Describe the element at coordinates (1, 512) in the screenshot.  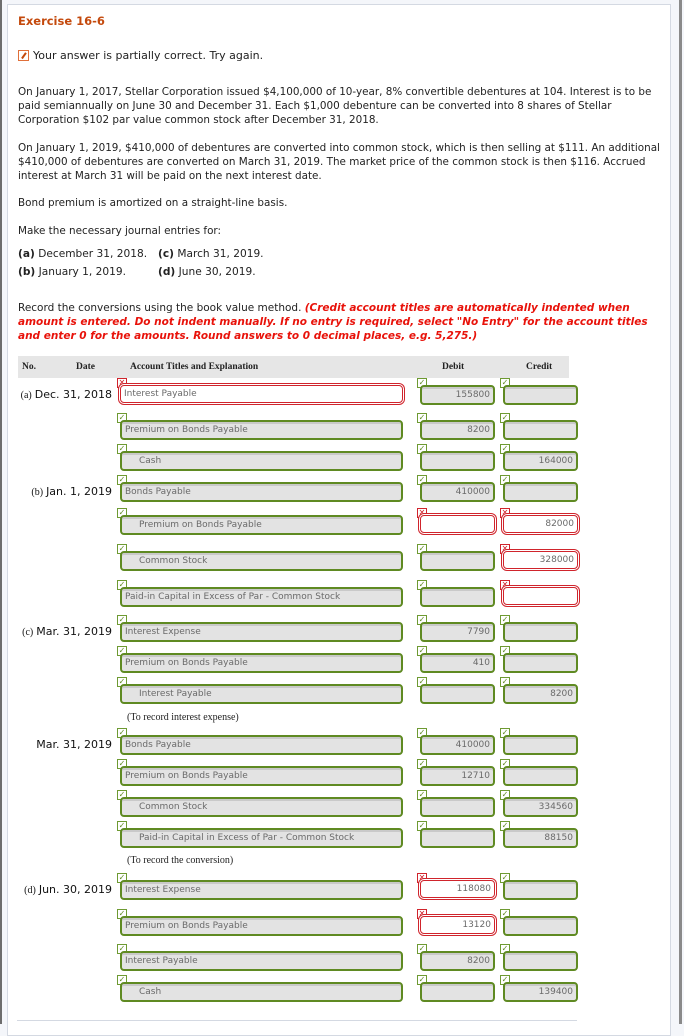
I see `window-left-border` at that location.